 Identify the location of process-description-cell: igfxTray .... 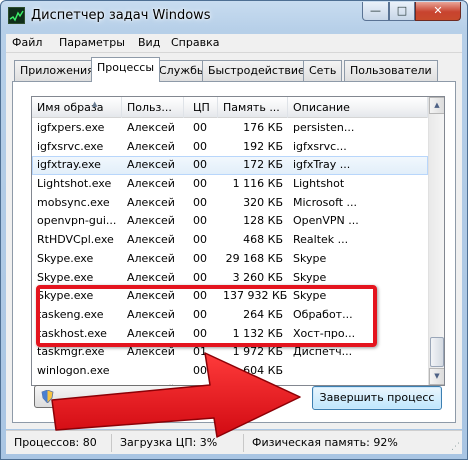
(322, 165).